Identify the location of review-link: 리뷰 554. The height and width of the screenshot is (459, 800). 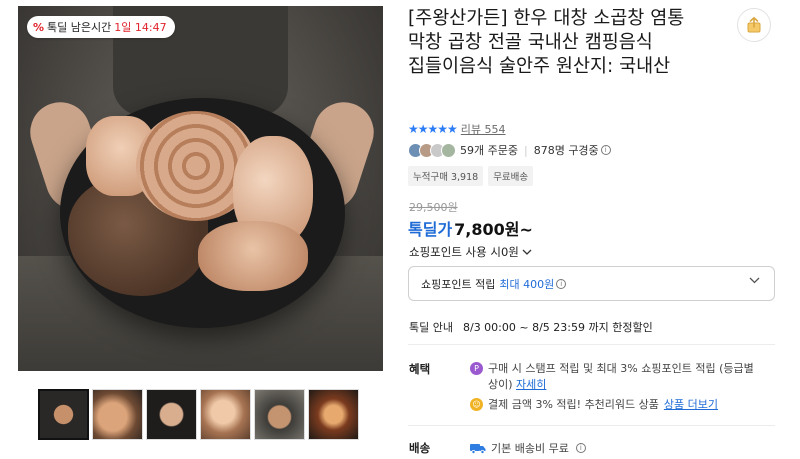
(483, 129).